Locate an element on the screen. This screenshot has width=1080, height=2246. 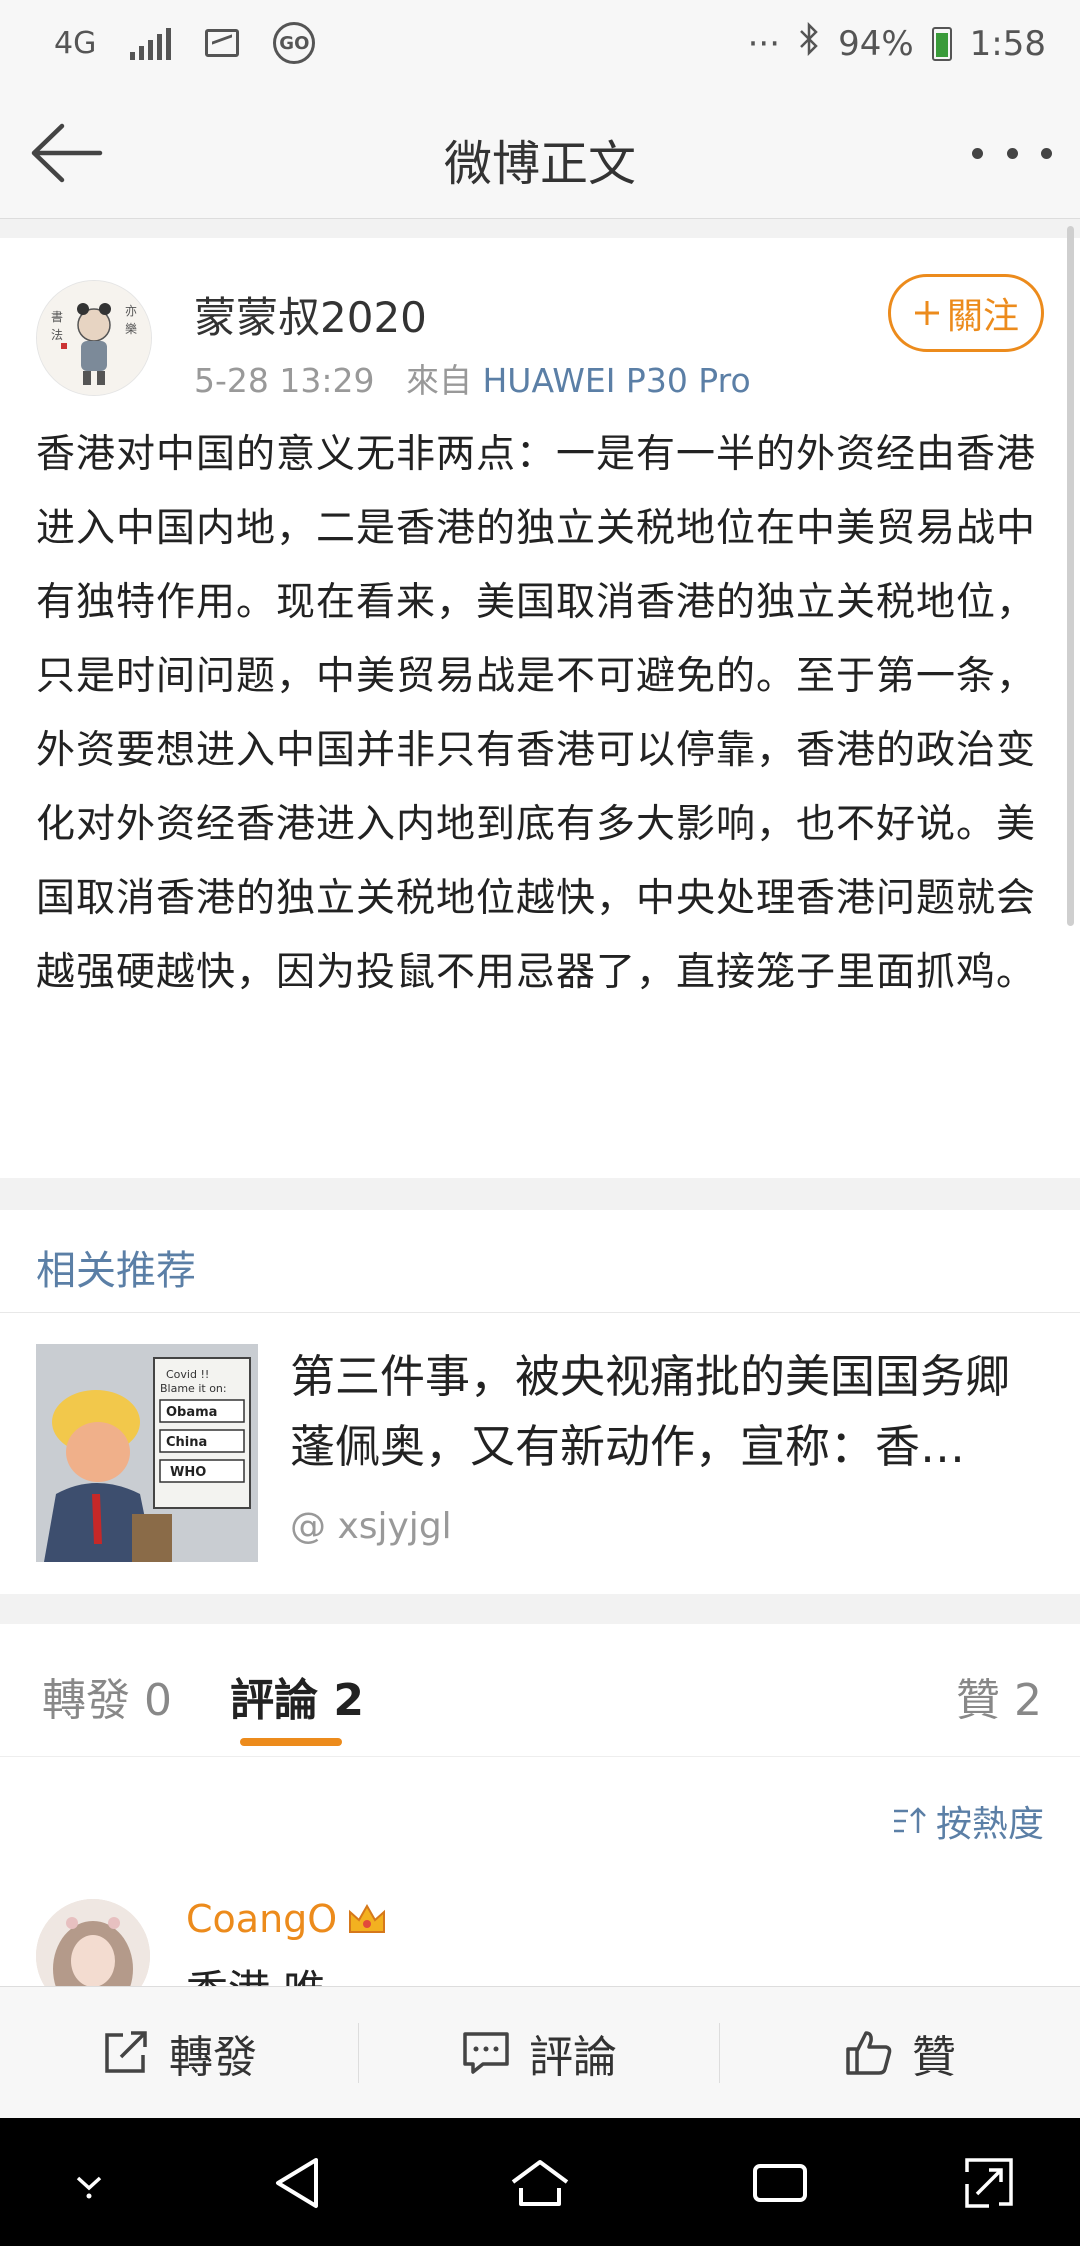
svg-text: 亦 is located at coordinates (131, 310).